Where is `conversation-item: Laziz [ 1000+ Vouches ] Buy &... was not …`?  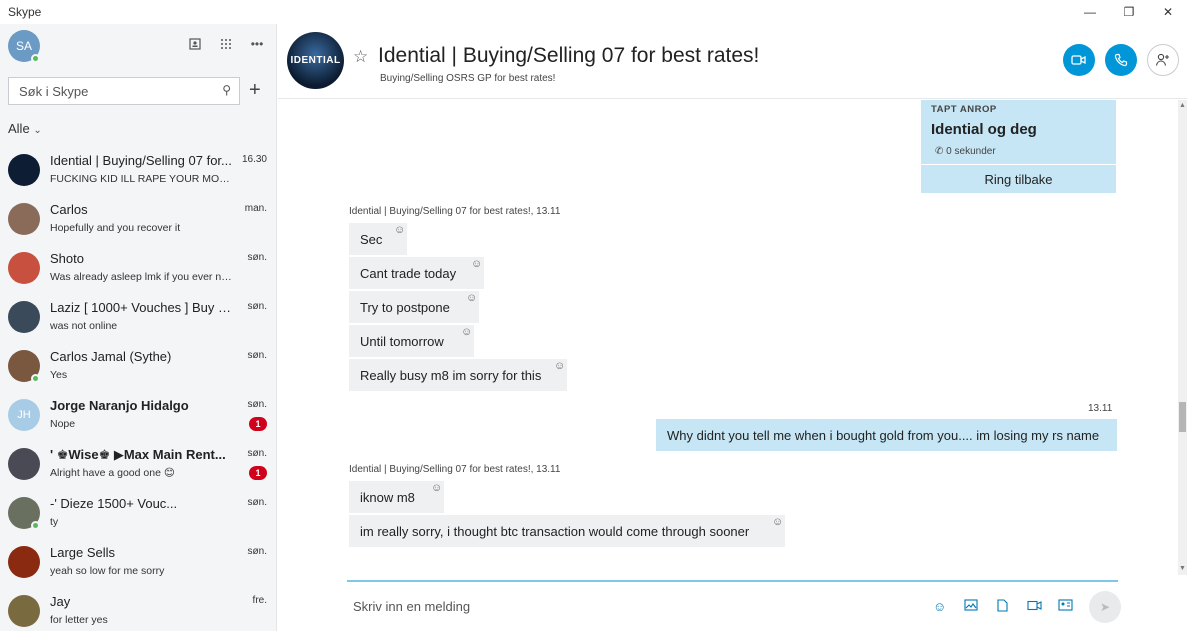
conversation-item: Laziz [ 1000+ Vouches ] Buy &... was not … is located at coordinates (138, 317).